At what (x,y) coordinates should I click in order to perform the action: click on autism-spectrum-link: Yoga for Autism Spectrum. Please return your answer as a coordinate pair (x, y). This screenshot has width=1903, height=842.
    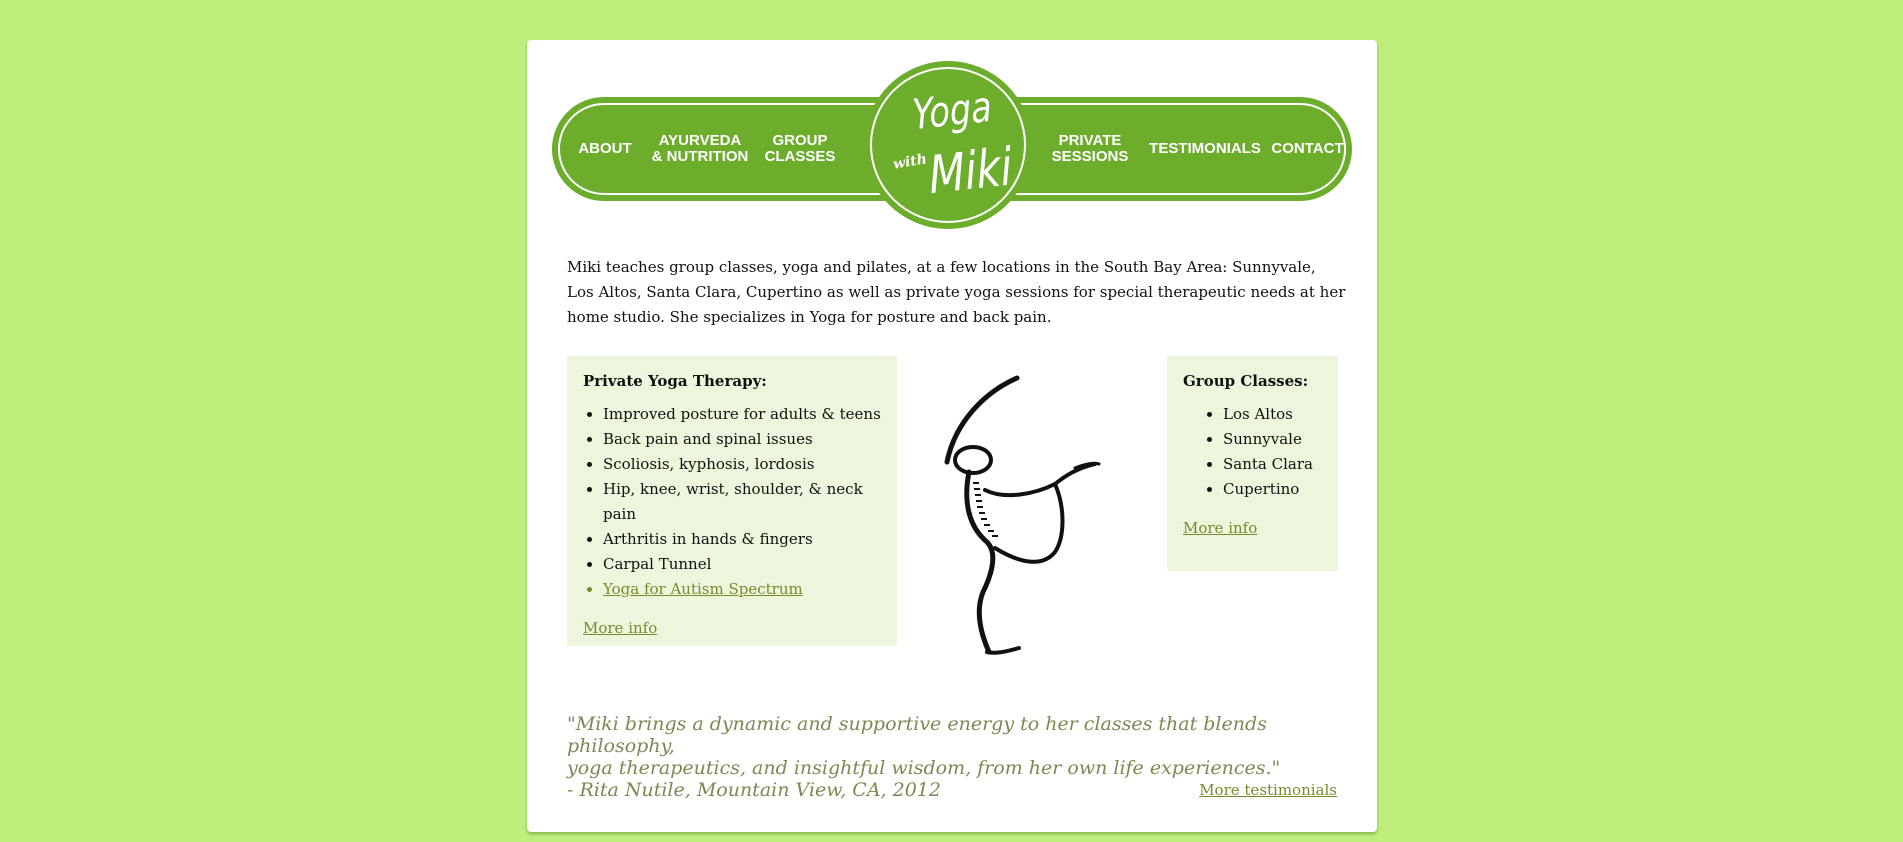
    Looking at the image, I should click on (703, 589).